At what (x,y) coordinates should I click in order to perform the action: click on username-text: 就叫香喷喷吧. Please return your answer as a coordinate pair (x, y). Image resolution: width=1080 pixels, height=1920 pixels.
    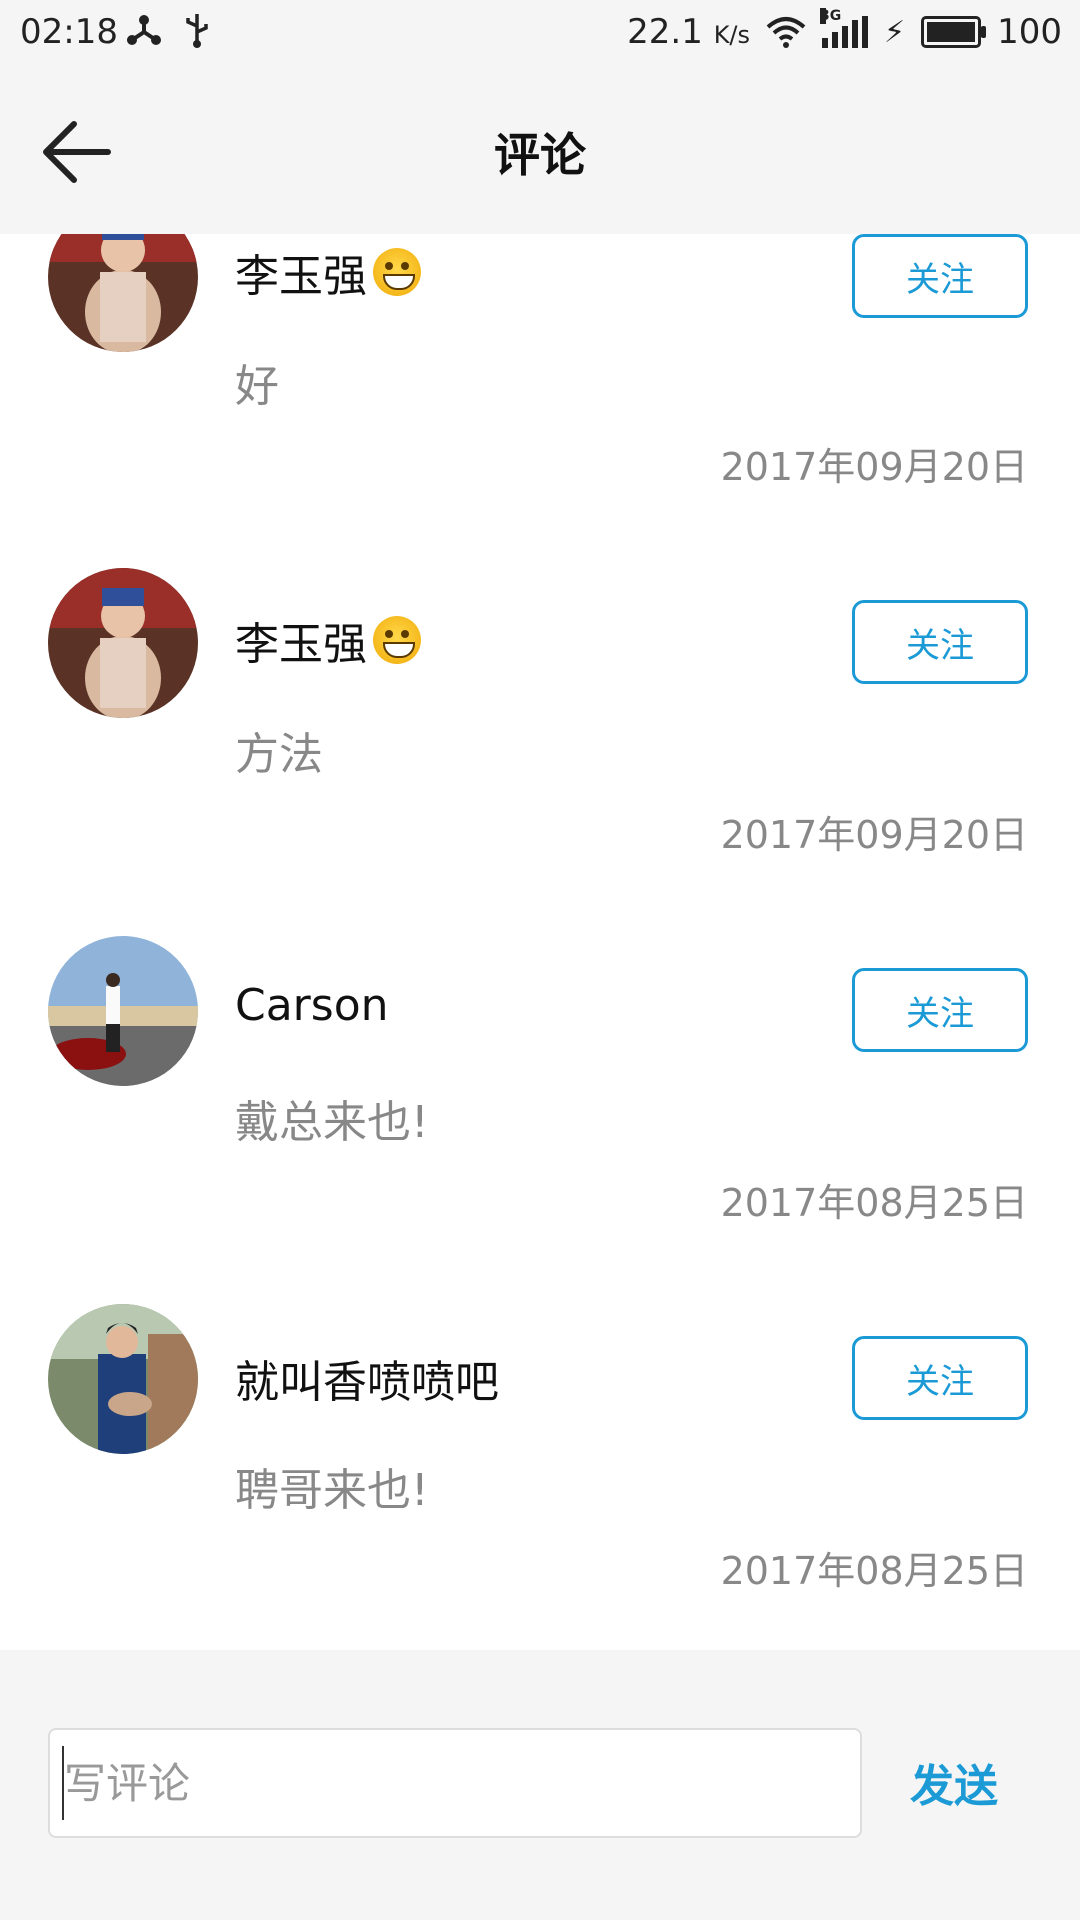
    Looking at the image, I should click on (367, 1382).